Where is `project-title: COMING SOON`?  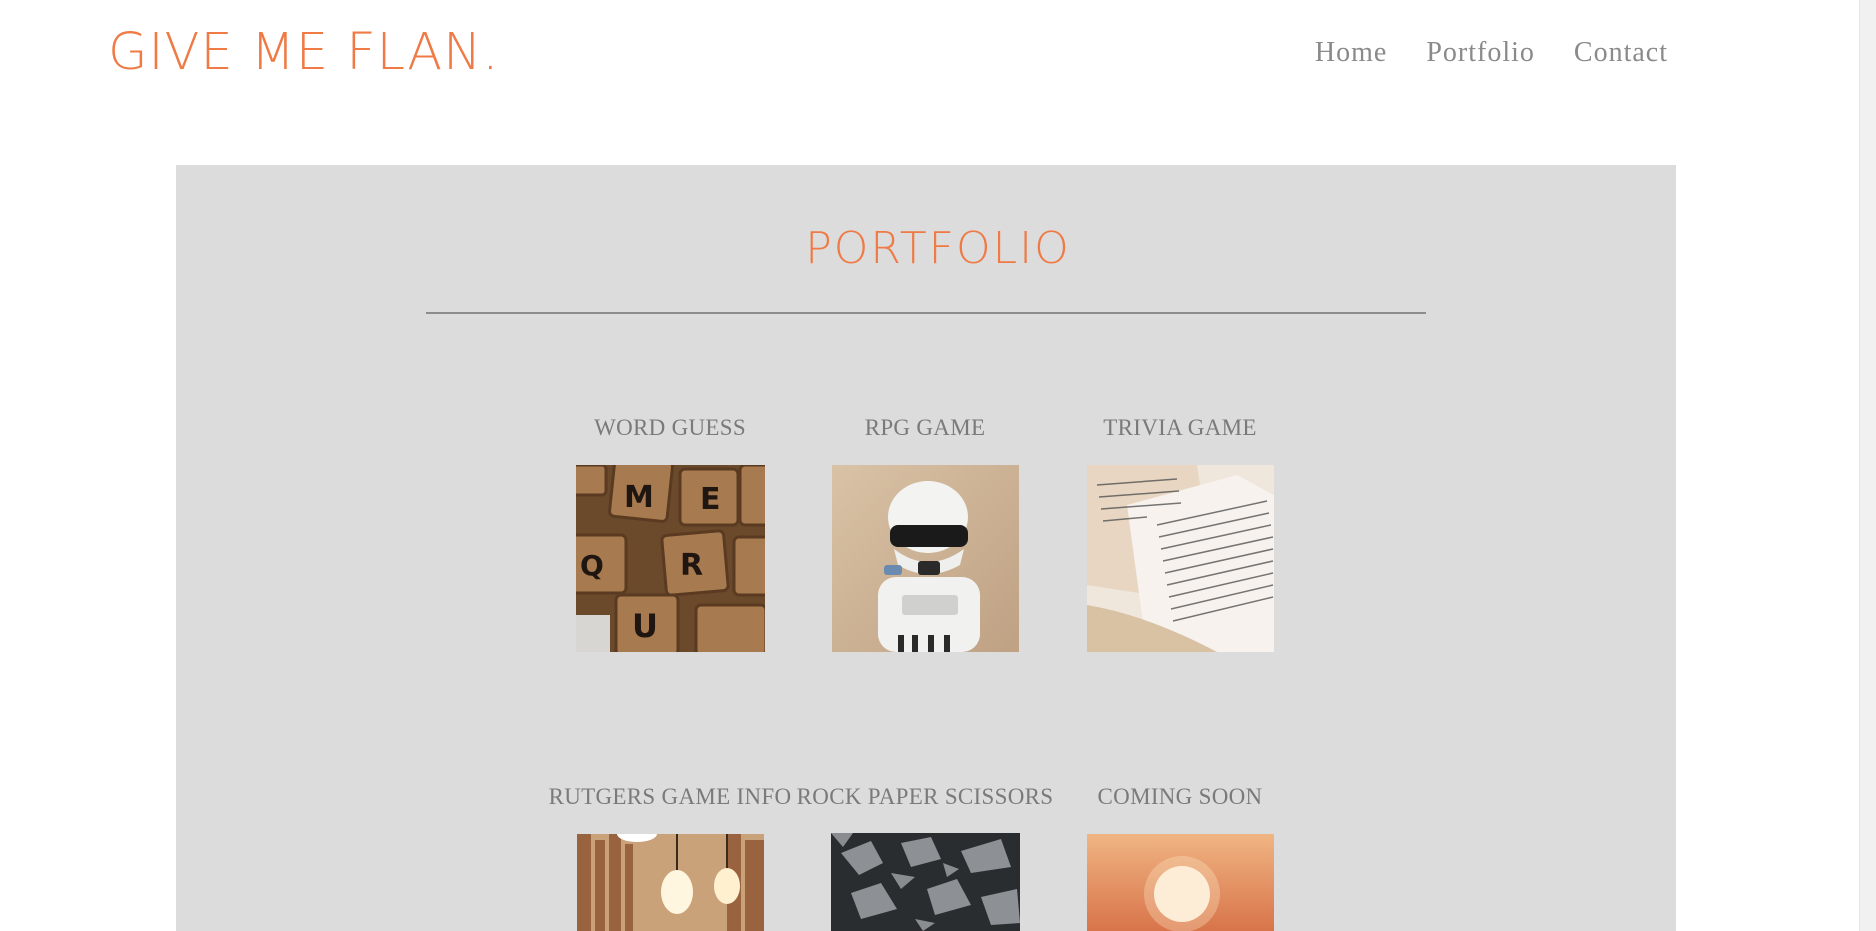
project-title: COMING SOON is located at coordinates (1180, 796).